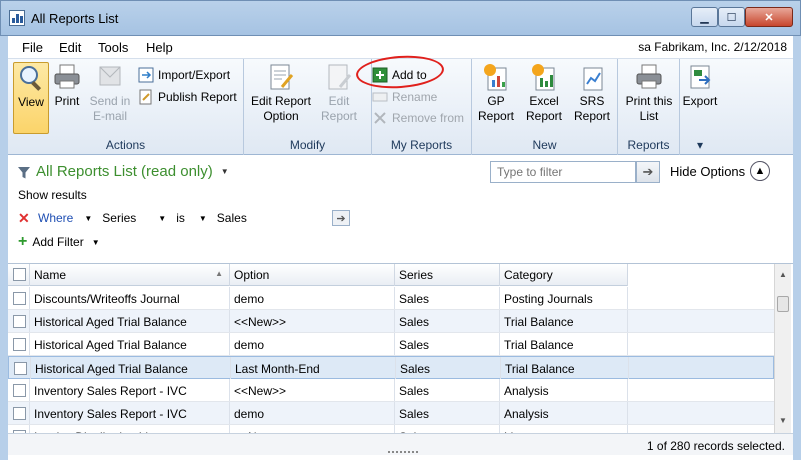  What do you see at coordinates (67, 85) in the screenshot?
I see `print-button: Print` at bounding box center [67, 85].